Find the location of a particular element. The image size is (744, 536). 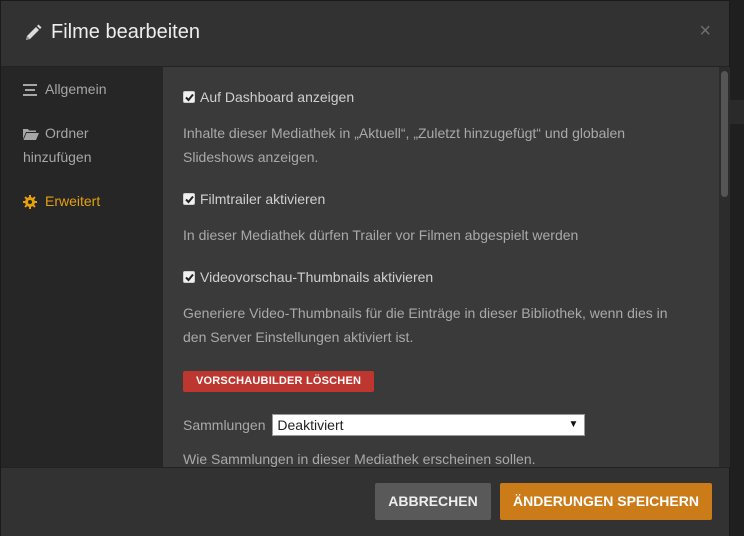

trailer-checkbox-row: Filmtrailer aktivieren is located at coordinates (254, 199).